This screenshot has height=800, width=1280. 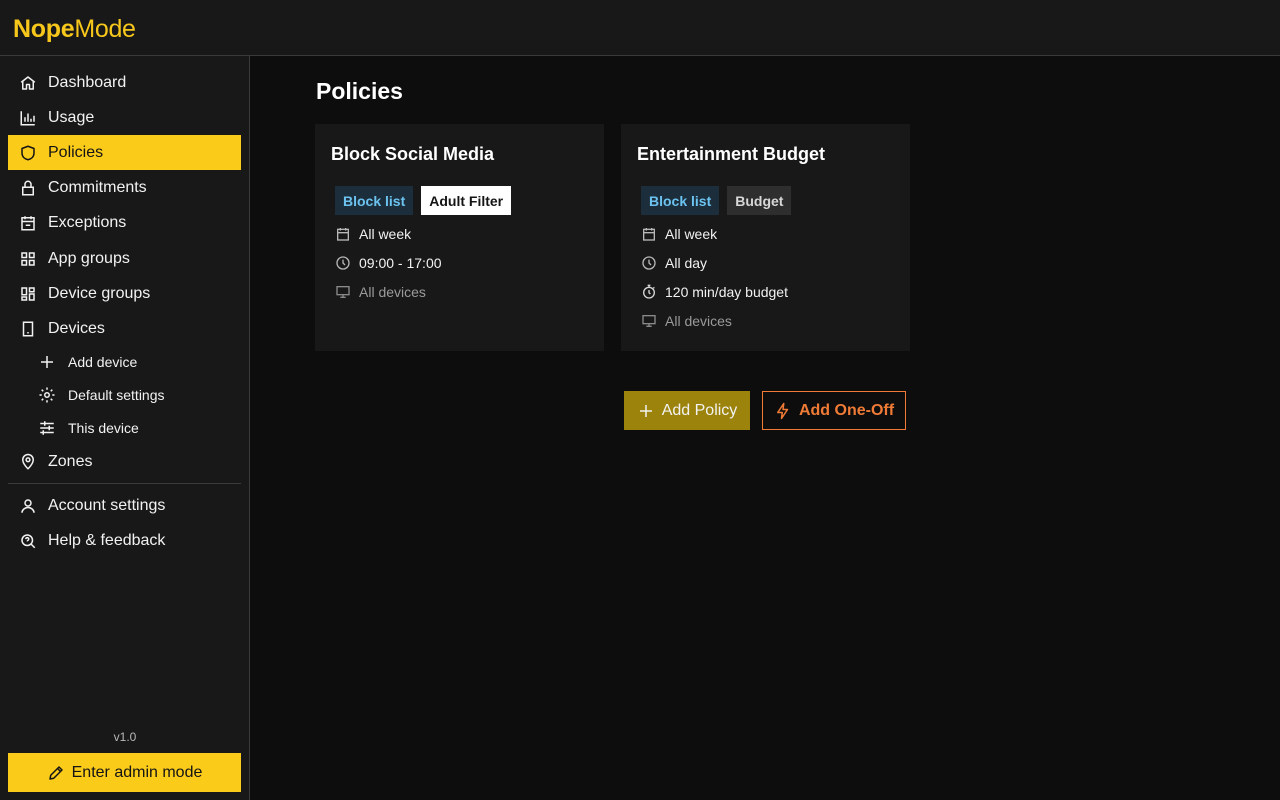 What do you see at coordinates (56, 773) in the screenshot?
I see `pencil-icon` at bounding box center [56, 773].